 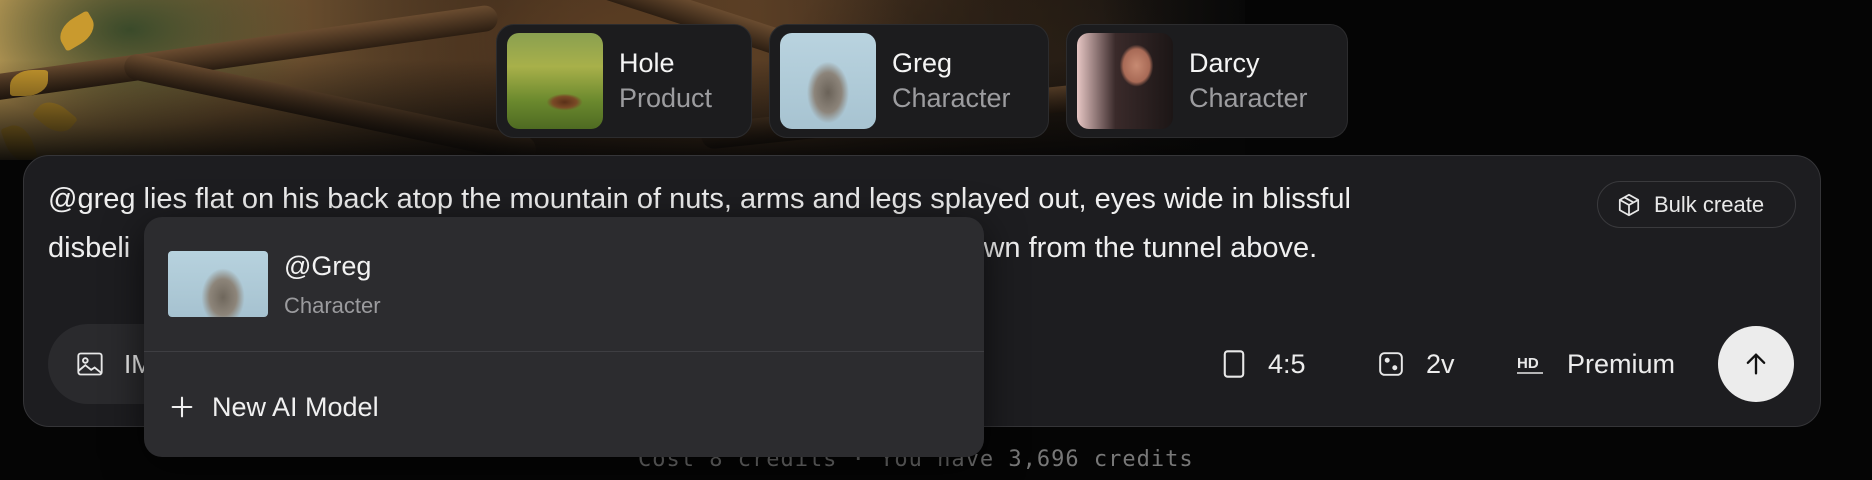 What do you see at coordinates (1416, 364) in the screenshot?
I see `variations-option: 2v` at bounding box center [1416, 364].